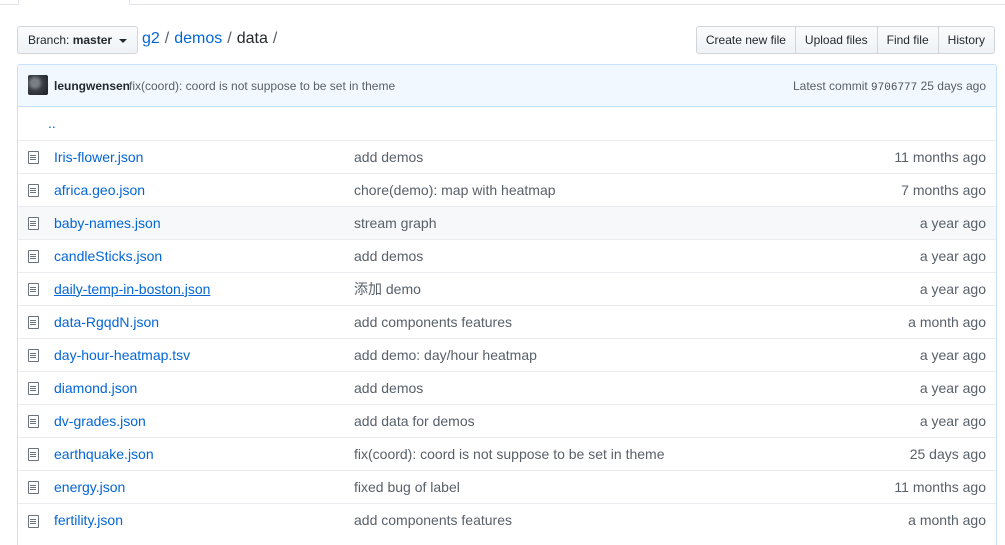 Image resolution: width=1005 pixels, height=545 pixels. I want to click on table-row: diamond.json add demos a year ago, so click(507, 387).